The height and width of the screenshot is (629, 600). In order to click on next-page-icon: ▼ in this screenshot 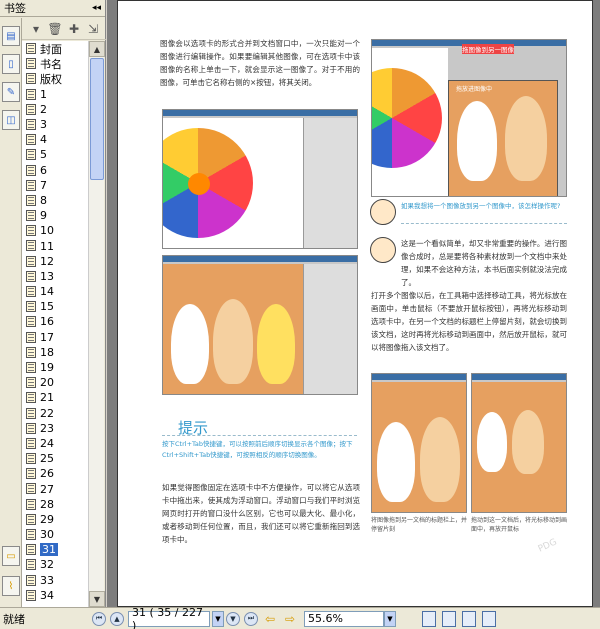, I will do `click(233, 618)`.